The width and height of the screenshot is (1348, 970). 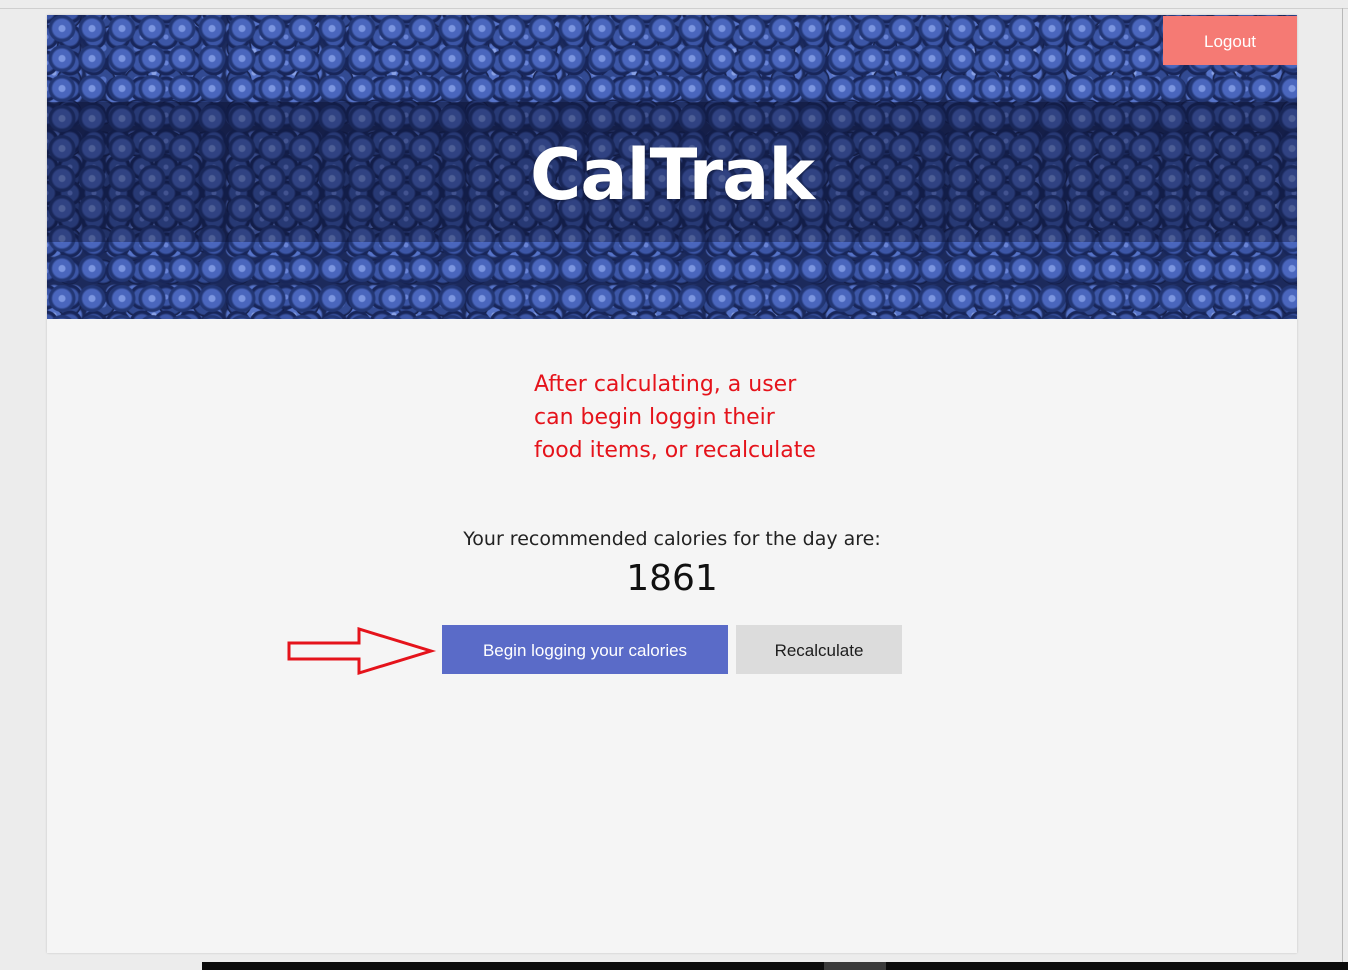 What do you see at coordinates (1230, 40) in the screenshot?
I see `logout-button: Logout` at bounding box center [1230, 40].